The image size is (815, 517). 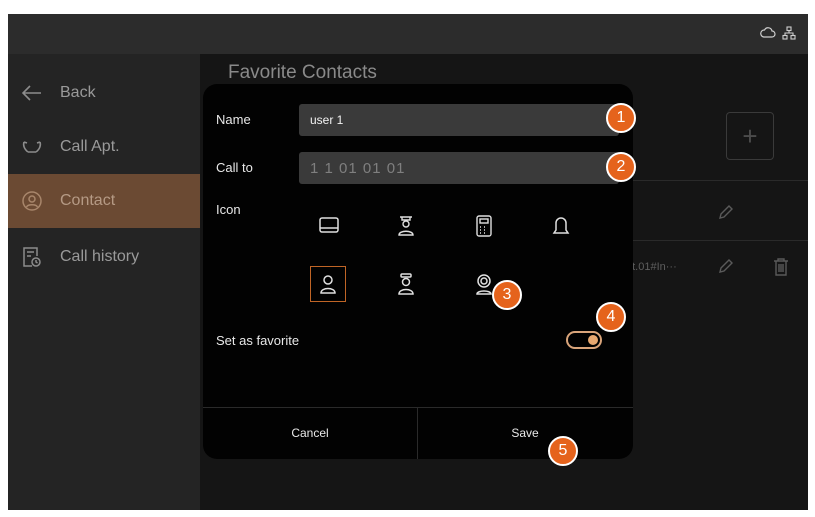 I want to click on callout-badge: 2, so click(x=621, y=167).